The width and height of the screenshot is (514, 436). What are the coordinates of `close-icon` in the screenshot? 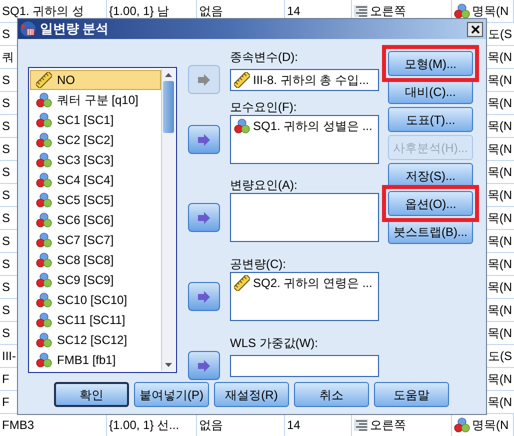 It's located at (475, 29).